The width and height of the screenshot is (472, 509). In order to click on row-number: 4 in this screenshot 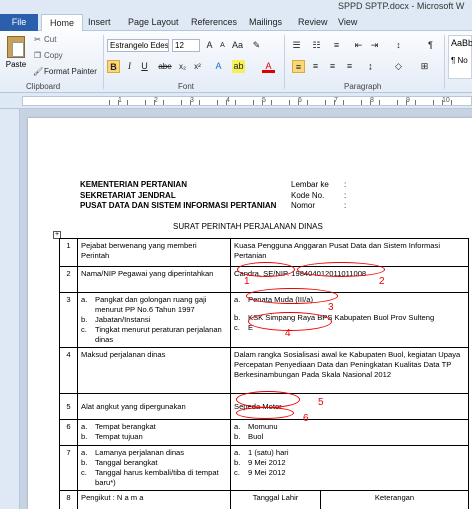, I will do `click(68, 370)`.